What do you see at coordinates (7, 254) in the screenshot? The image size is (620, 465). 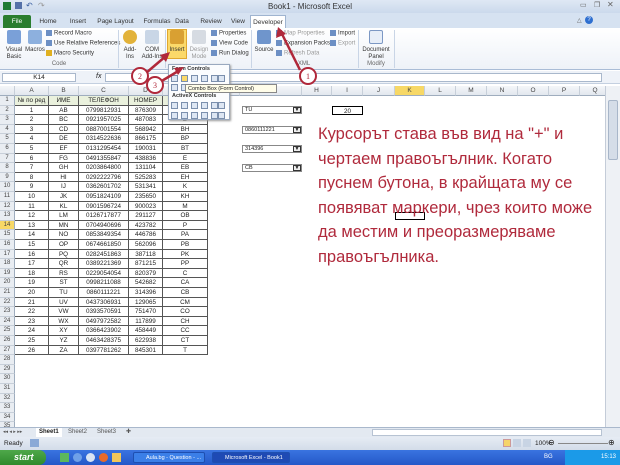 I see `row-header: 17` at bounding box center [7, 254].